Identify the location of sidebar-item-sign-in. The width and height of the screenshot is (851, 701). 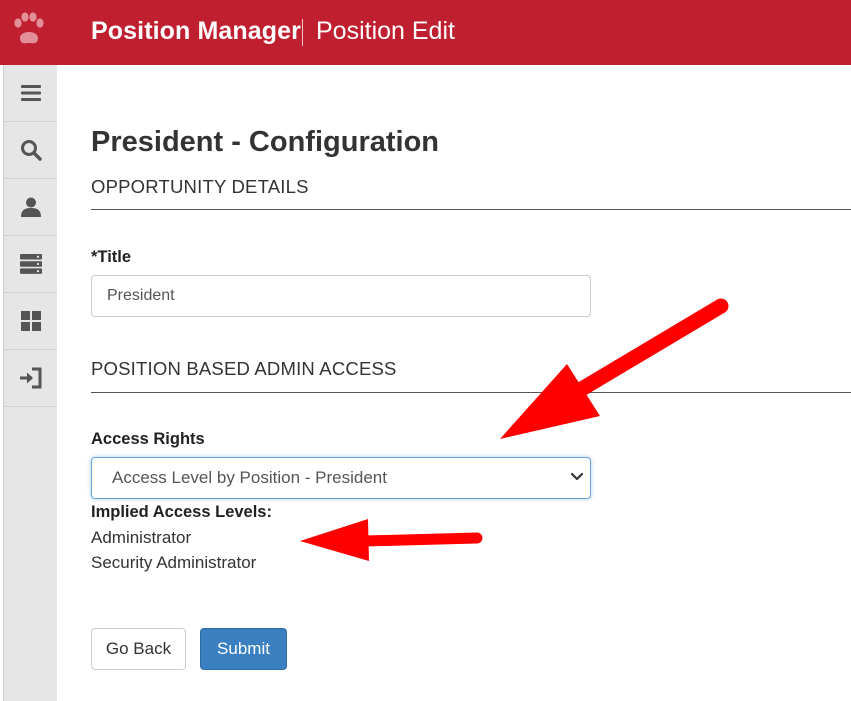
(30, 378).